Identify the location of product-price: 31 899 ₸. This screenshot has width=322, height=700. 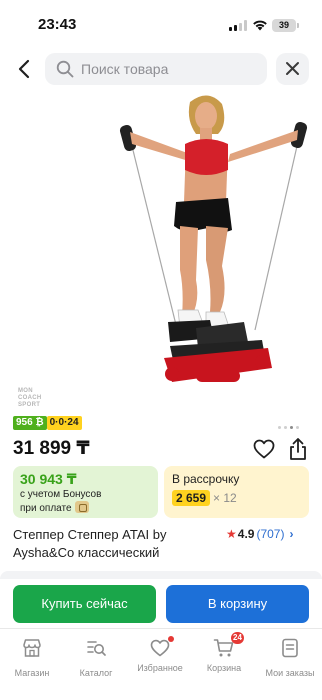
(51, 448).